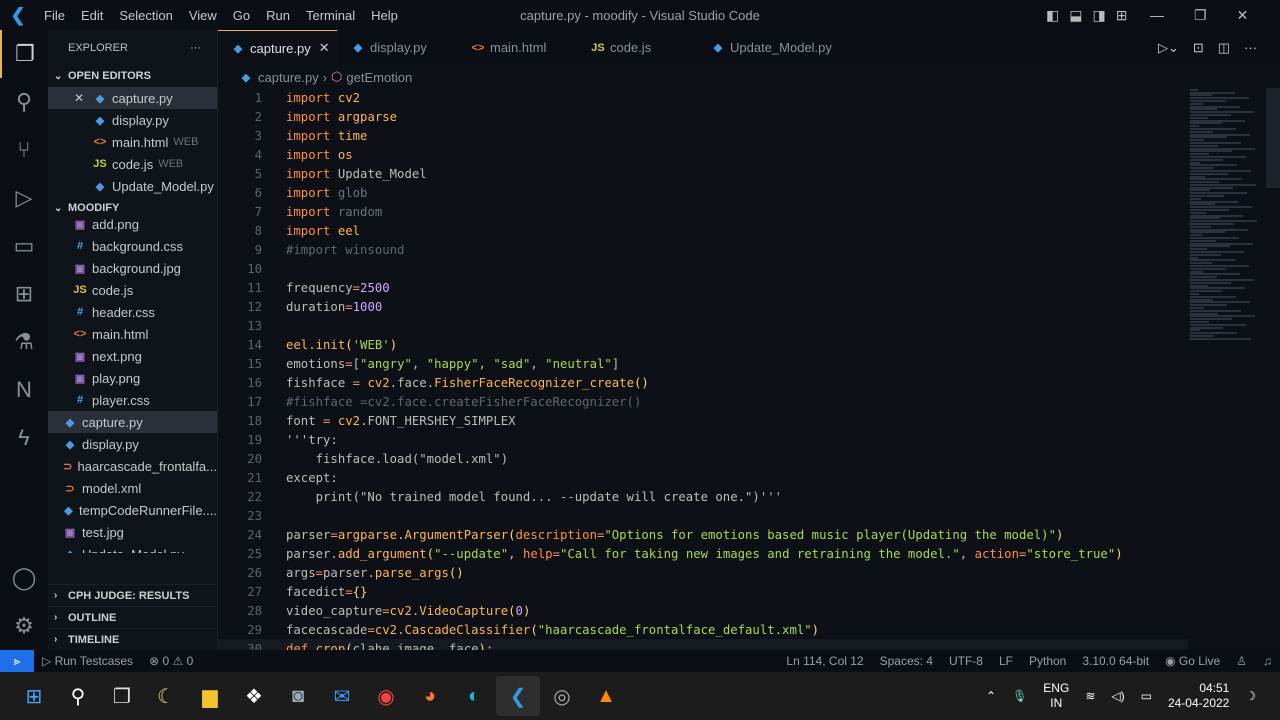 The image size is (1280, 720). Describe the element at coordinates (298, 696) in the screenshot. I see `camera-icon: ◙` at that location.